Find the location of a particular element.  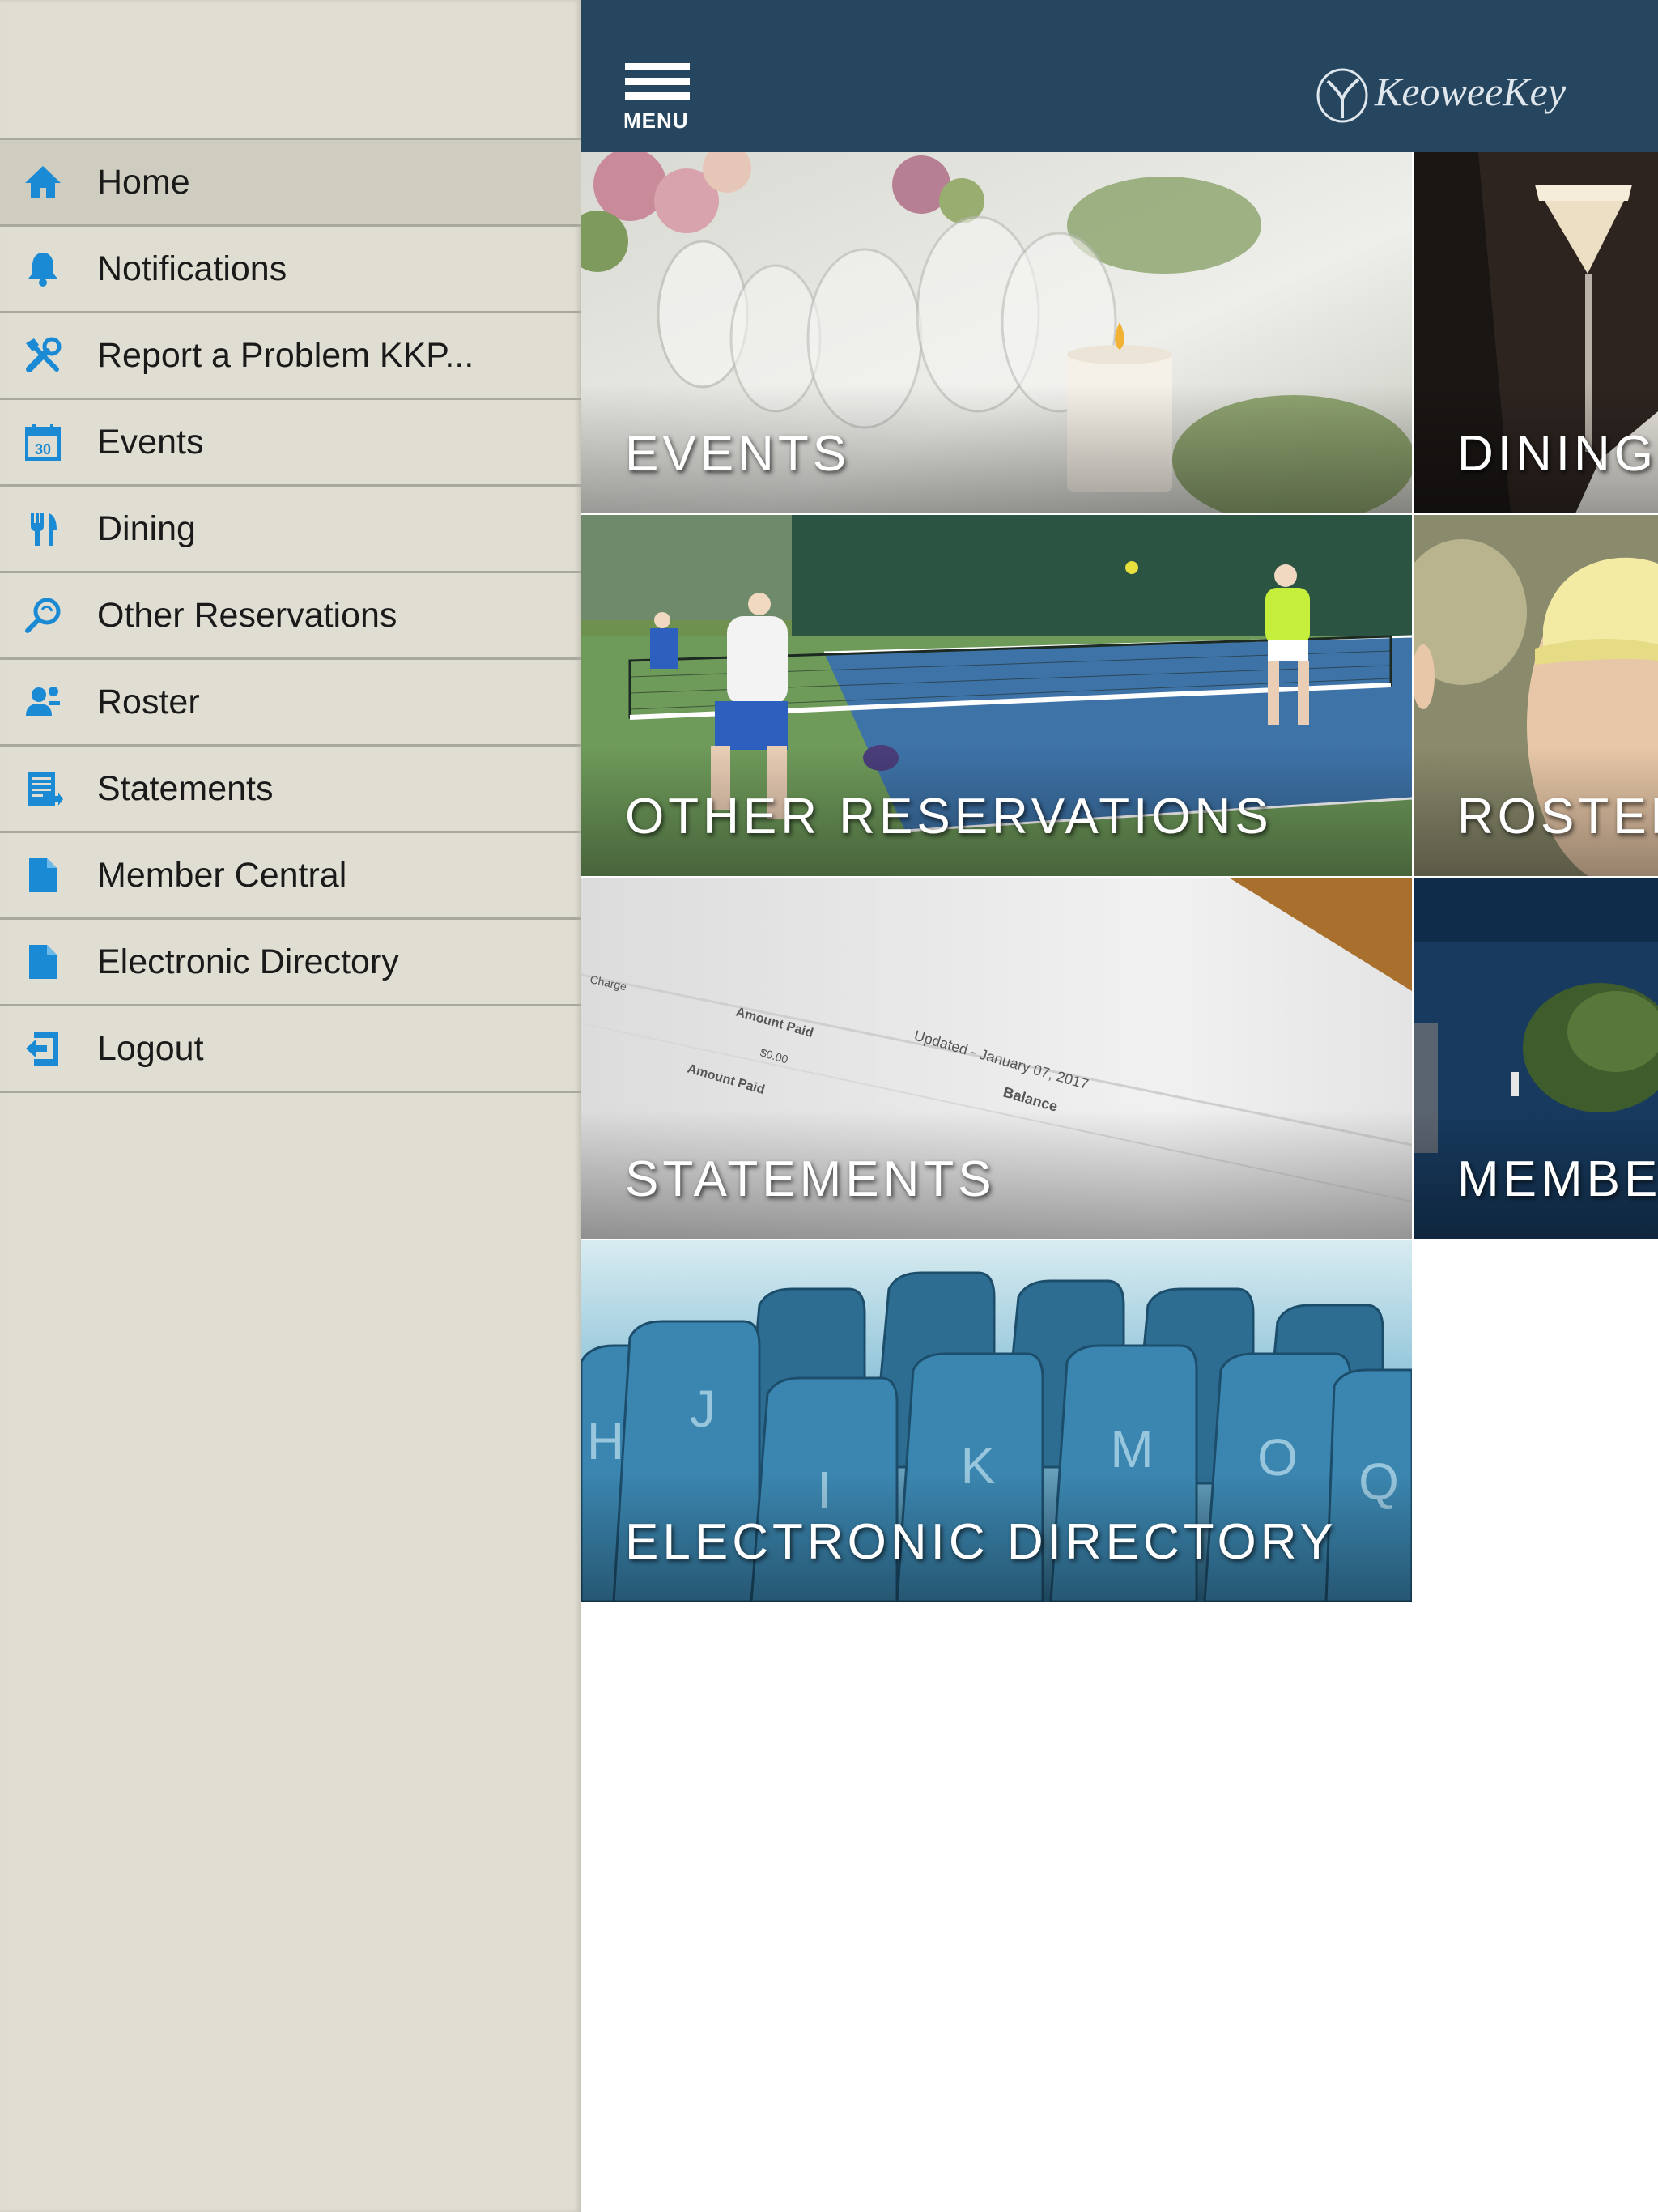

nav-item-label: Dining is located at coordinates (146, 528).